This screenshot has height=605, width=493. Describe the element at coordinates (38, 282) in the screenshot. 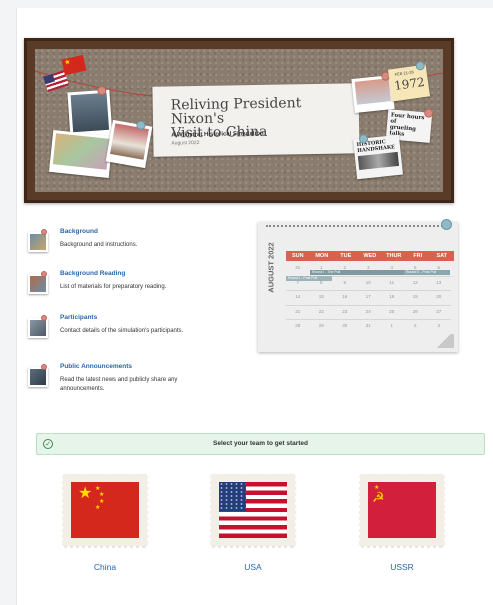

I see `reading-photo-icon` at that location.